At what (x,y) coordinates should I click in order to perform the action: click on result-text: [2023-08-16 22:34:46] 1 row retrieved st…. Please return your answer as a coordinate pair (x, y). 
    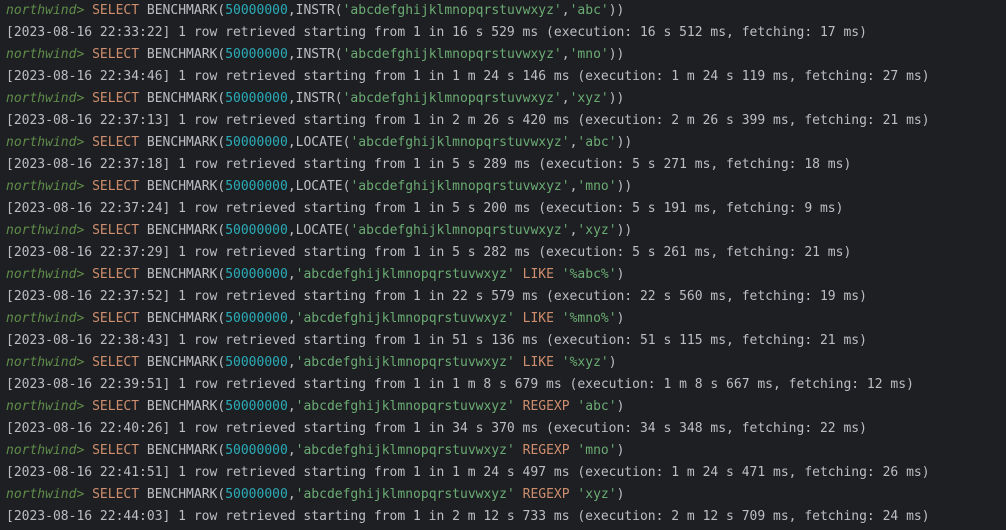
    Looking at the image, I should click on (468, 76).